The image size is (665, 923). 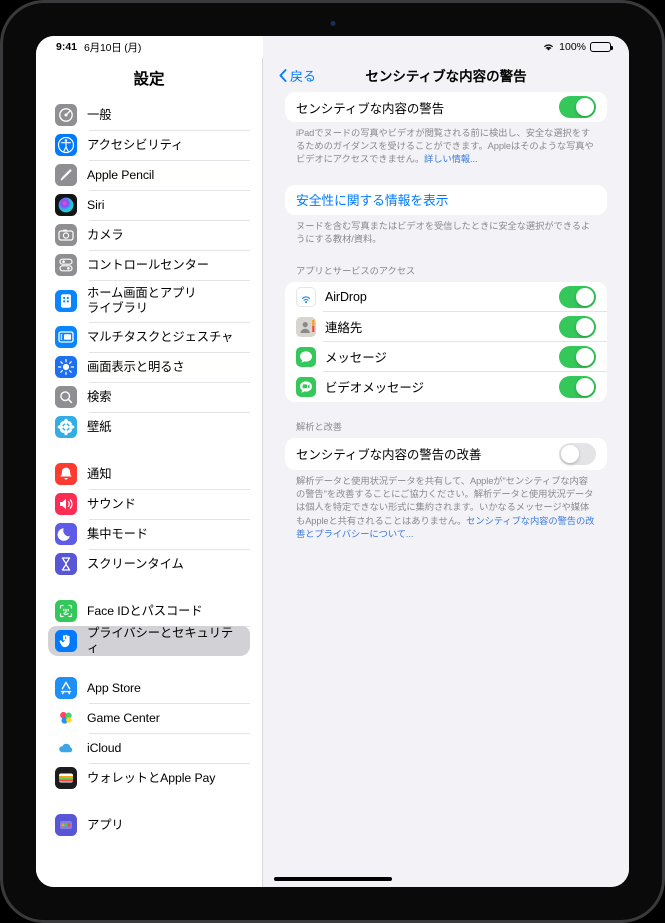 What do you see at coordinates (66, 337) in the screenshot?
I see `multitasking-icon` at bounding box center [66, 337].